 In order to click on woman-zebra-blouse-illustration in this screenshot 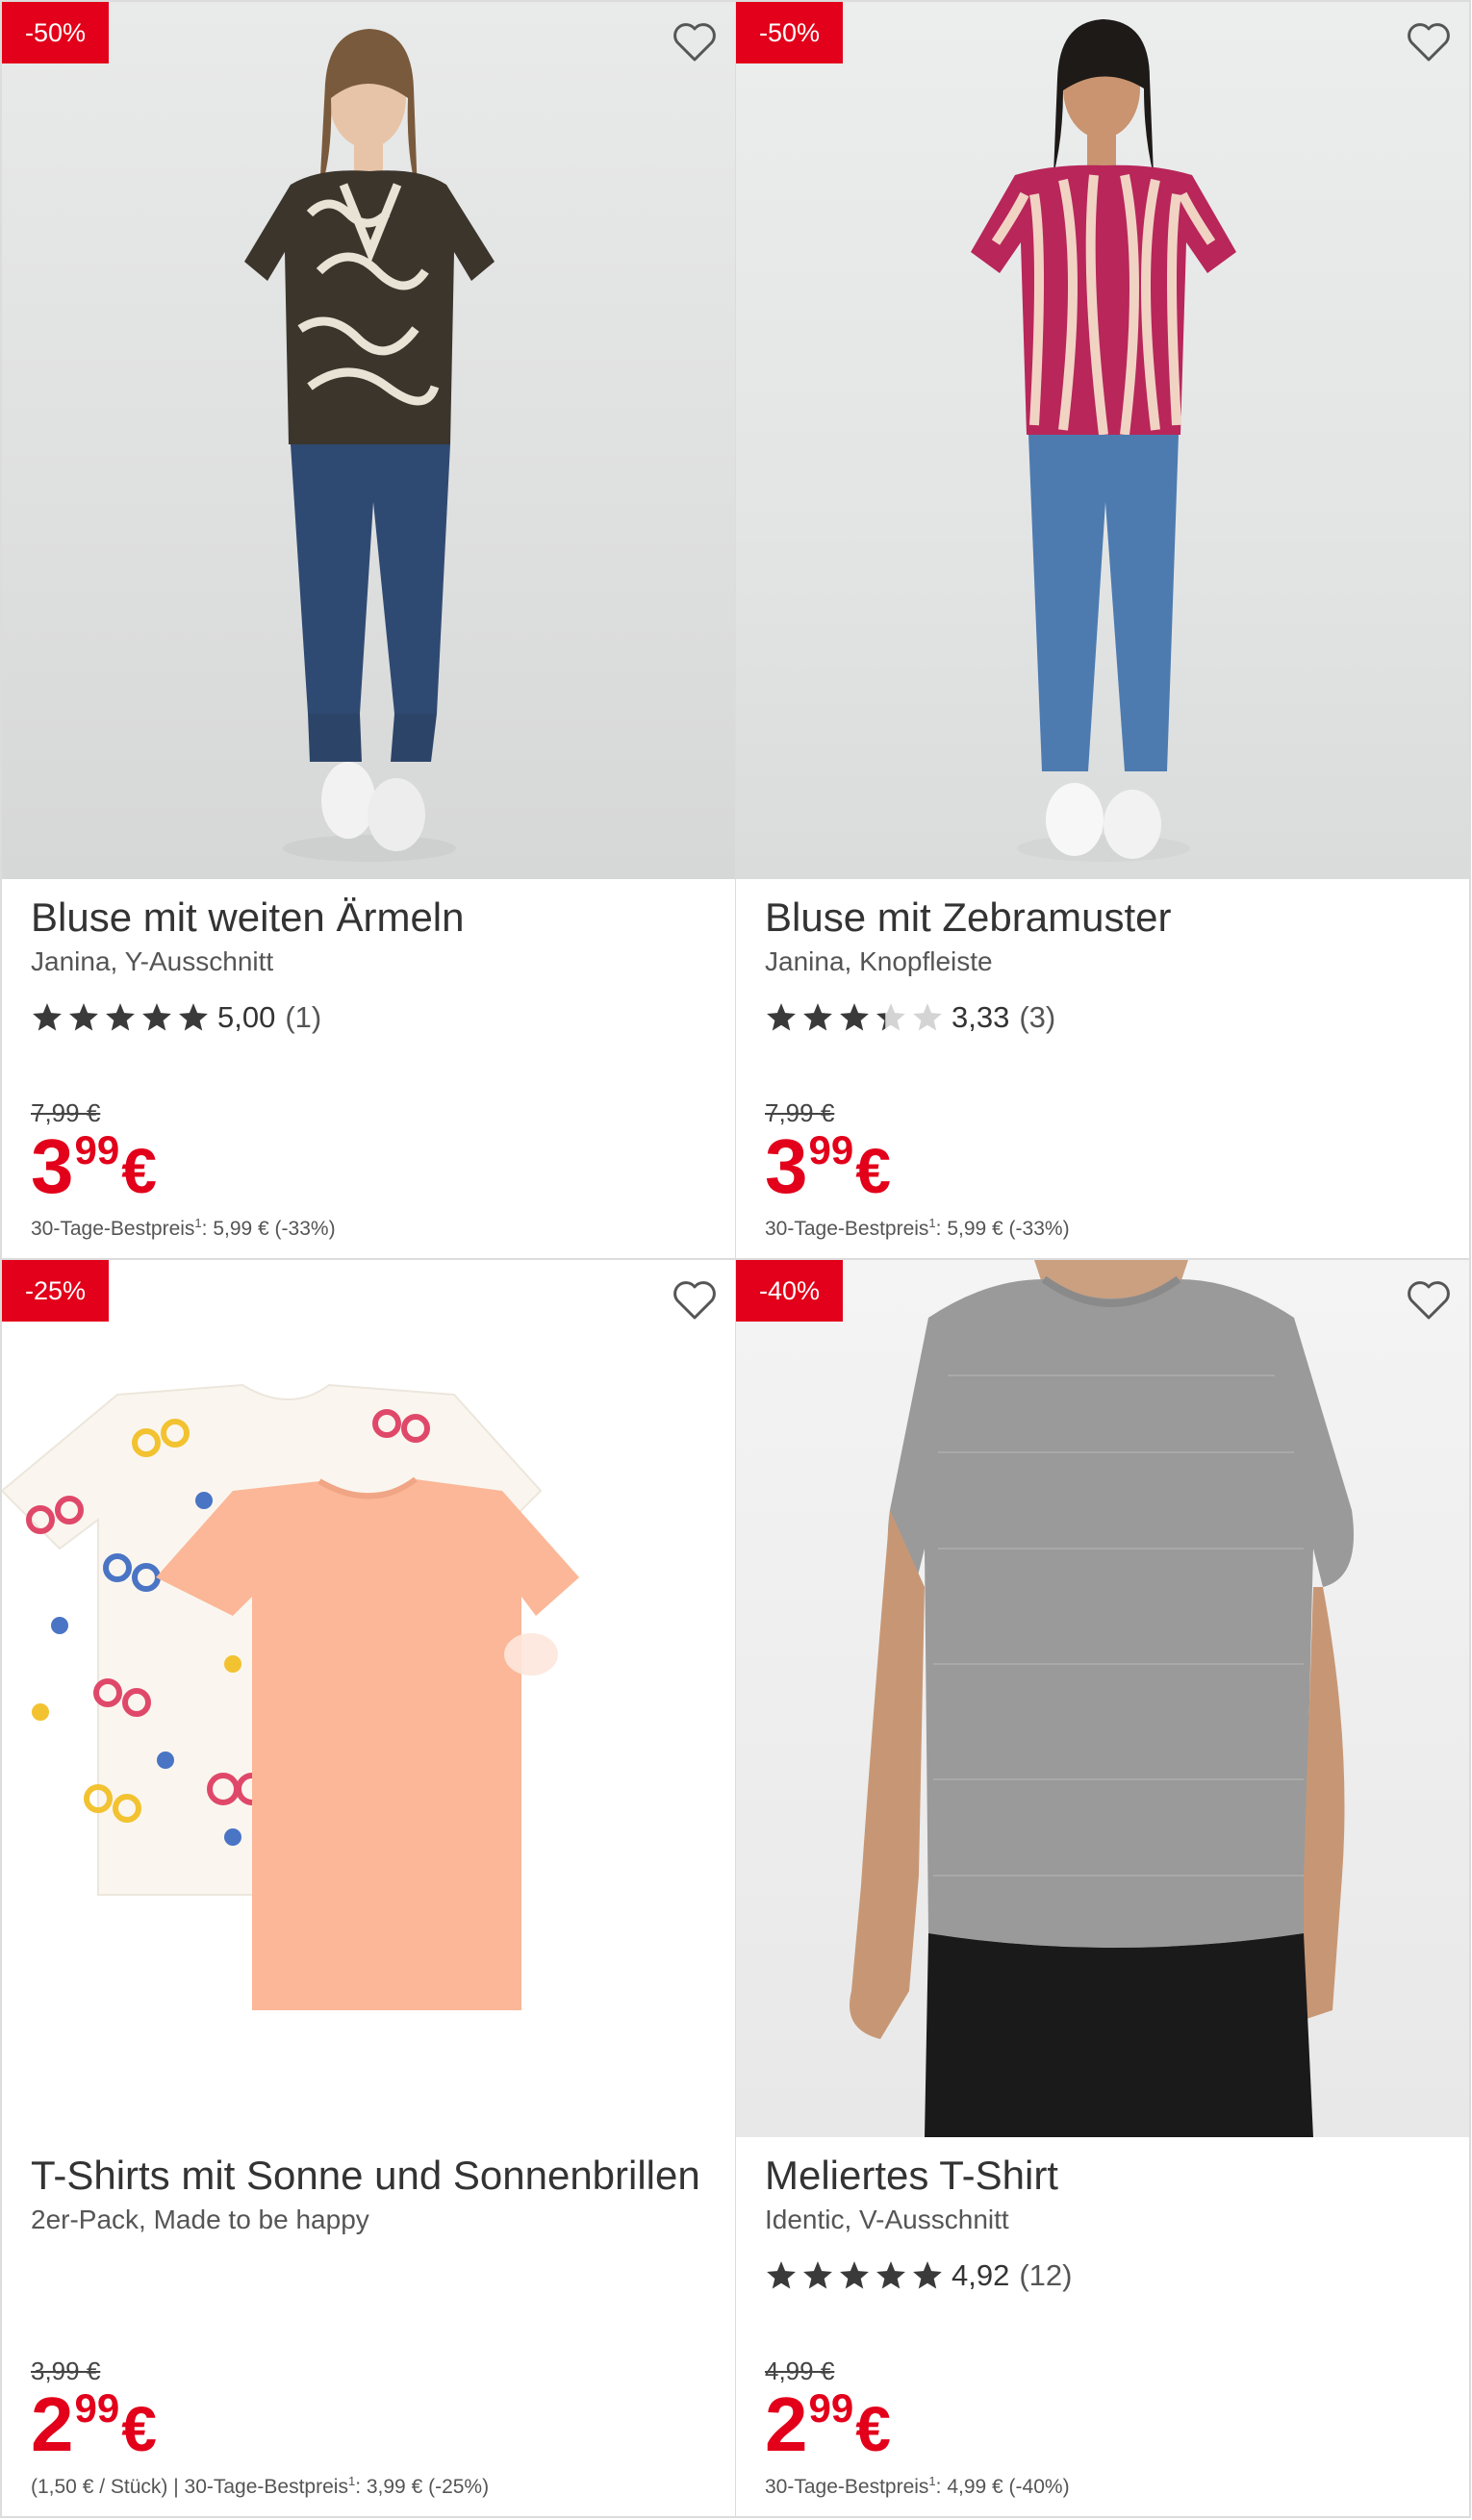, I will do `click(1103, 441)`.